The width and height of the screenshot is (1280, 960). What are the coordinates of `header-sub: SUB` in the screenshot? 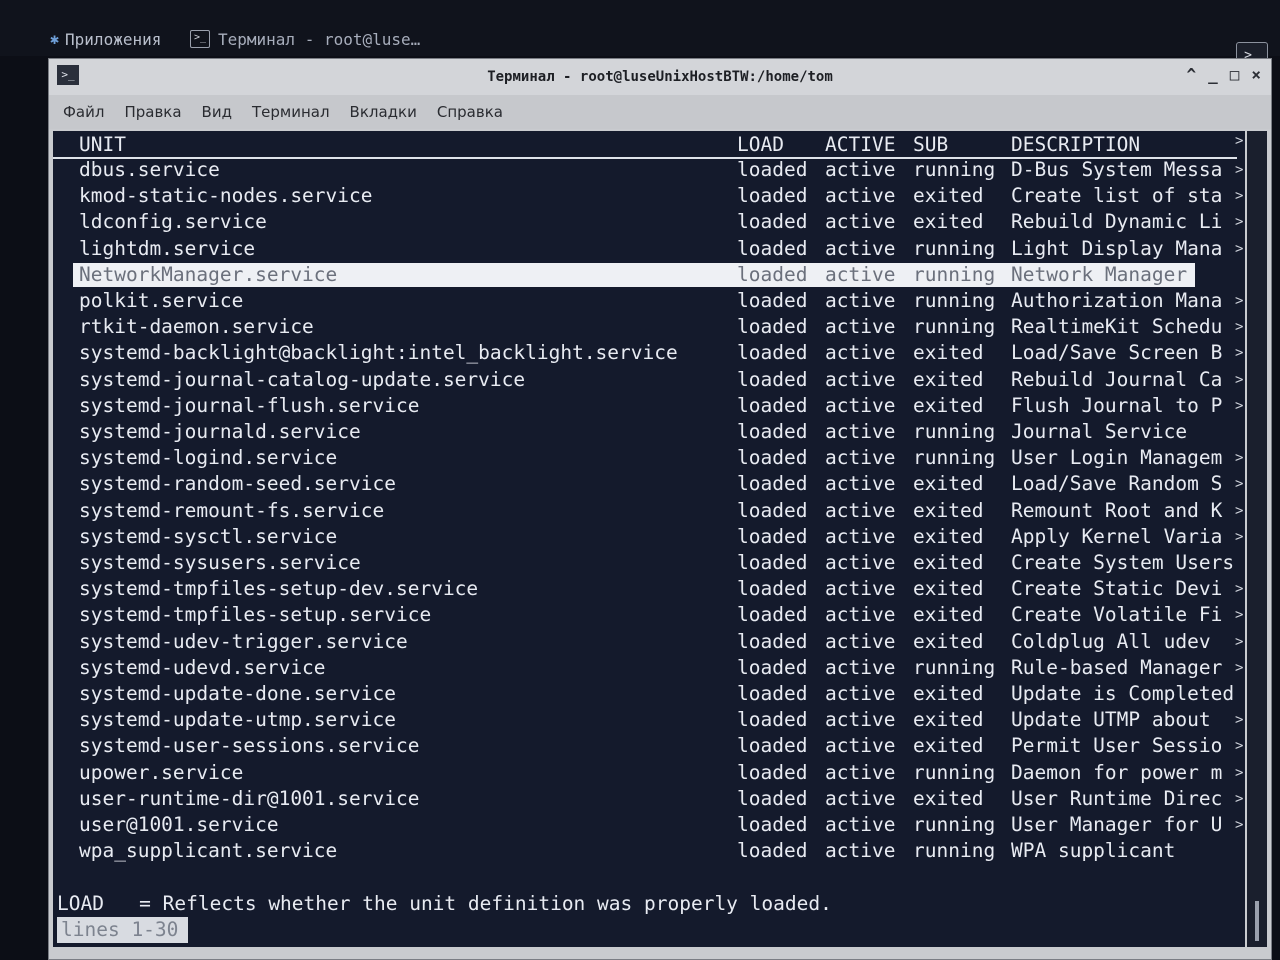 It's located at (931, 144).